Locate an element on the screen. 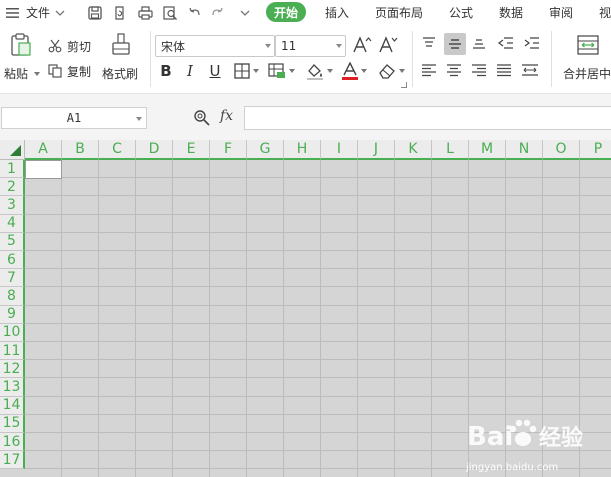 The width and height of the screenshot is (611, 477). magnifier-icon is located at coordinates (202, 118).